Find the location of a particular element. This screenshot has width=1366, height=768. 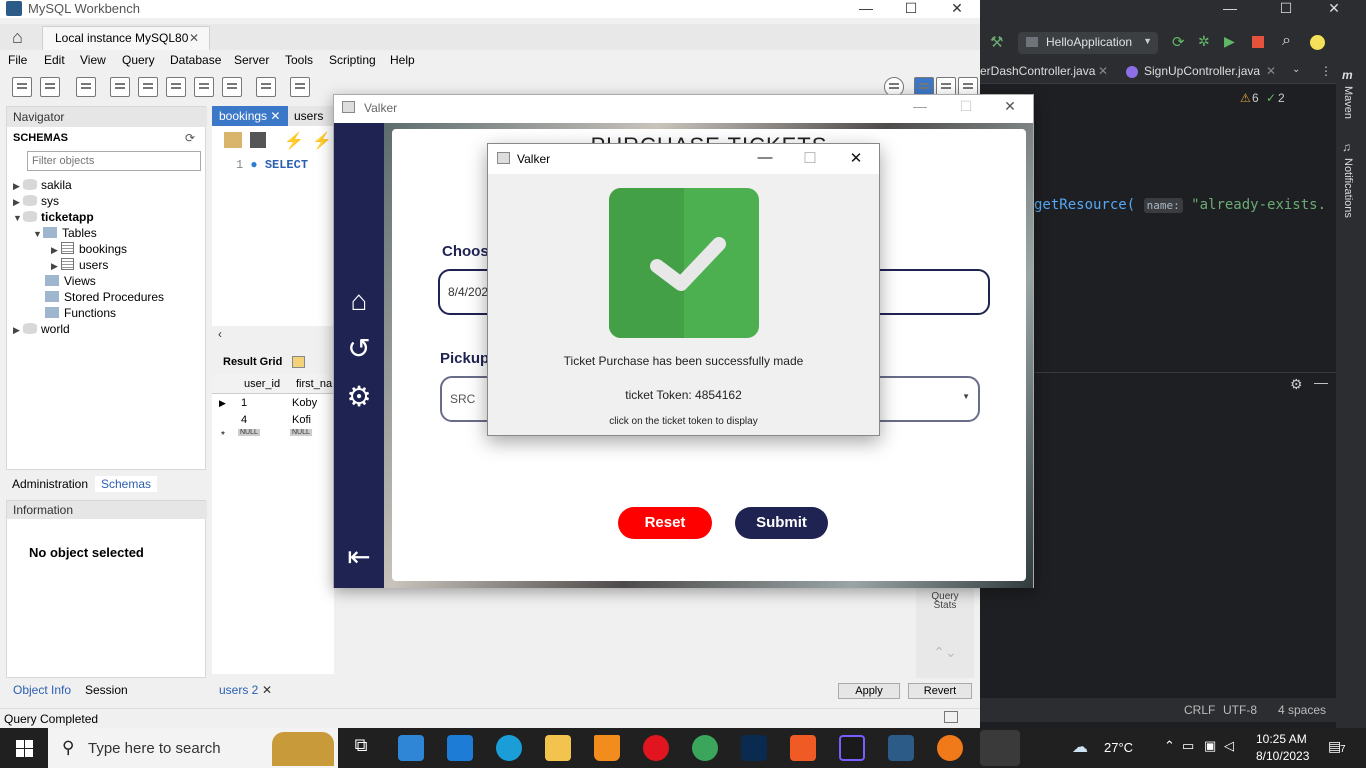

menu-file: File is located at coordinates (17, 60).